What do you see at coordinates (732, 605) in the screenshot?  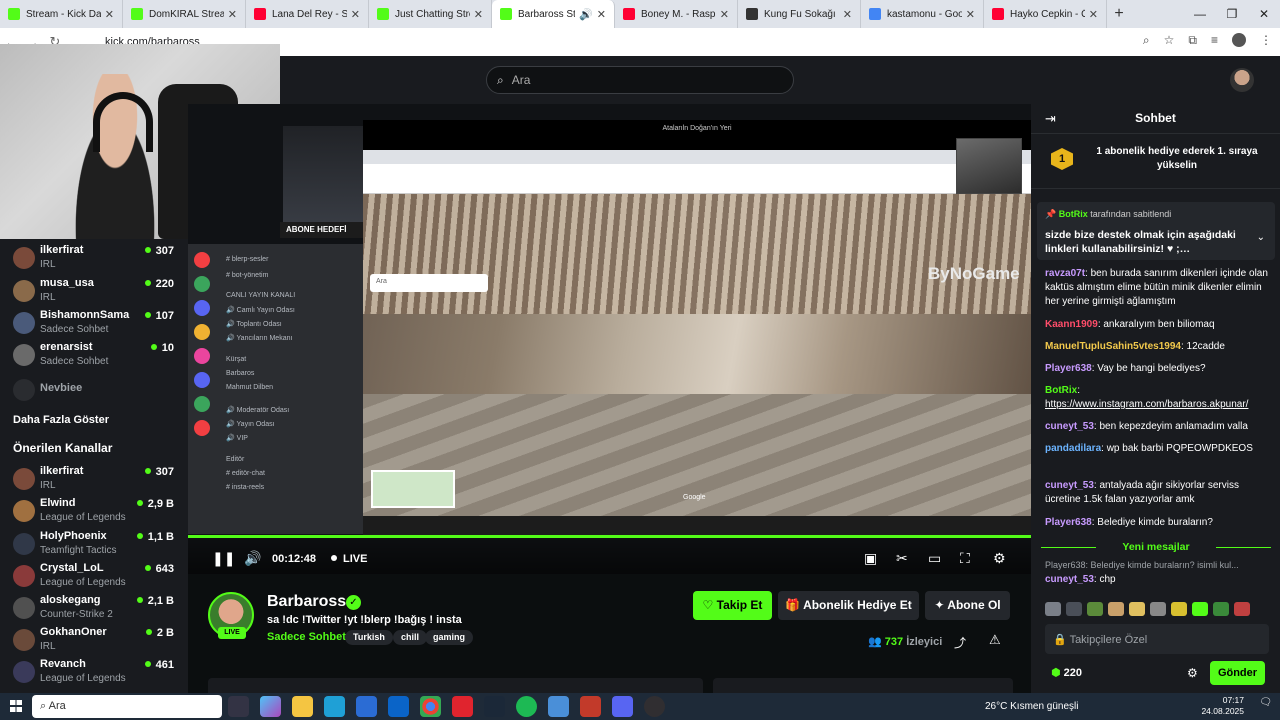 I see `follow-button: ♡ Takip Et` at bounding box center [732, 605].